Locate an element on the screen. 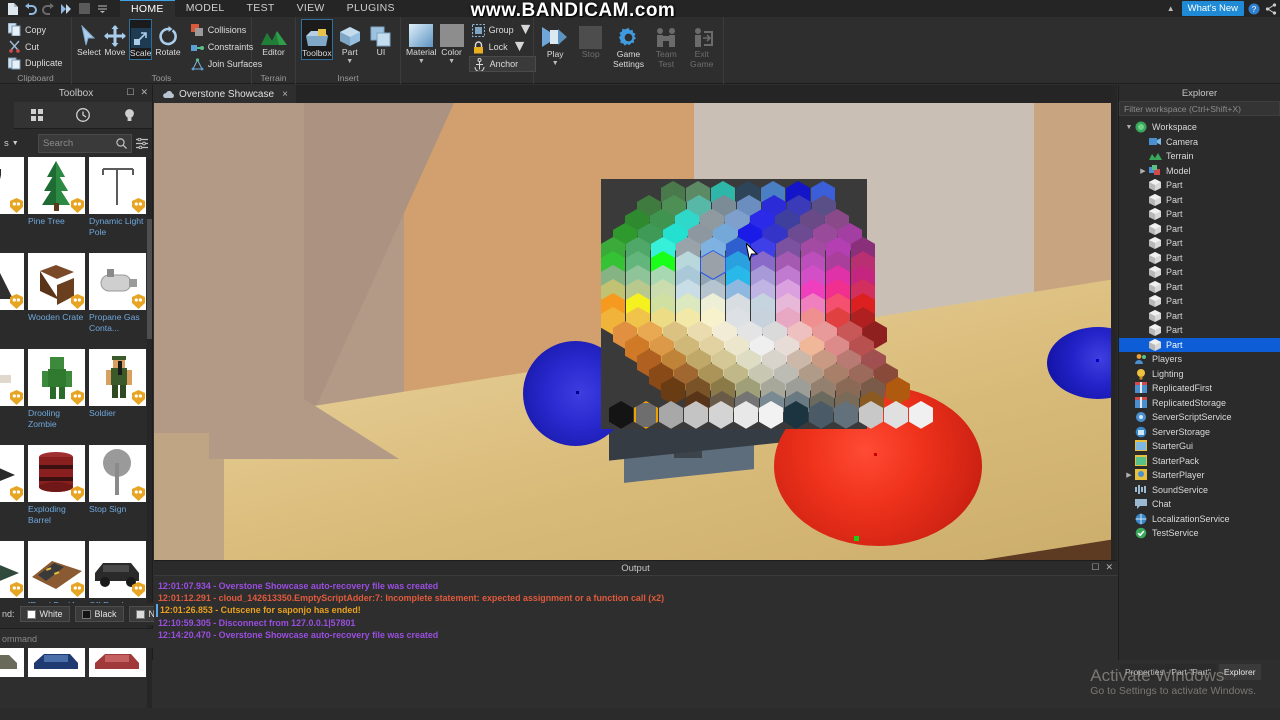 This screenshot has height=720, width=1280. explorer-tree-item: ▼ Workspace is located at coordinates (1199, 127).